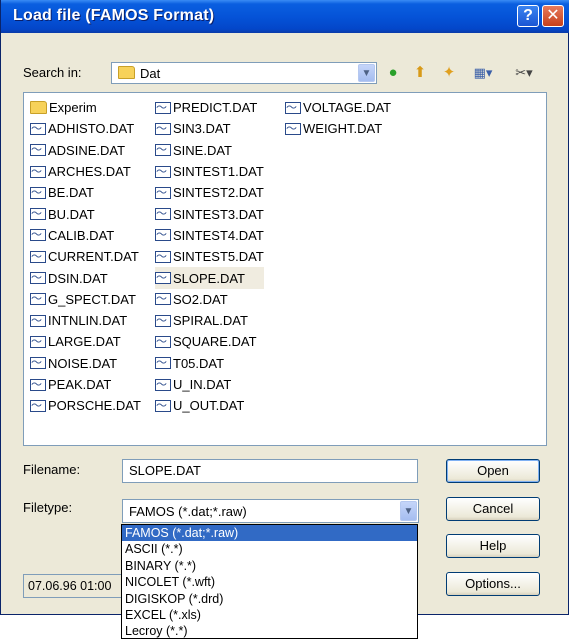 The height and width of the screenshot is (639, 569). Describe the element at coordinates (493, 509) in the screenshot. I see `cancel-button: Cancel` at that location.